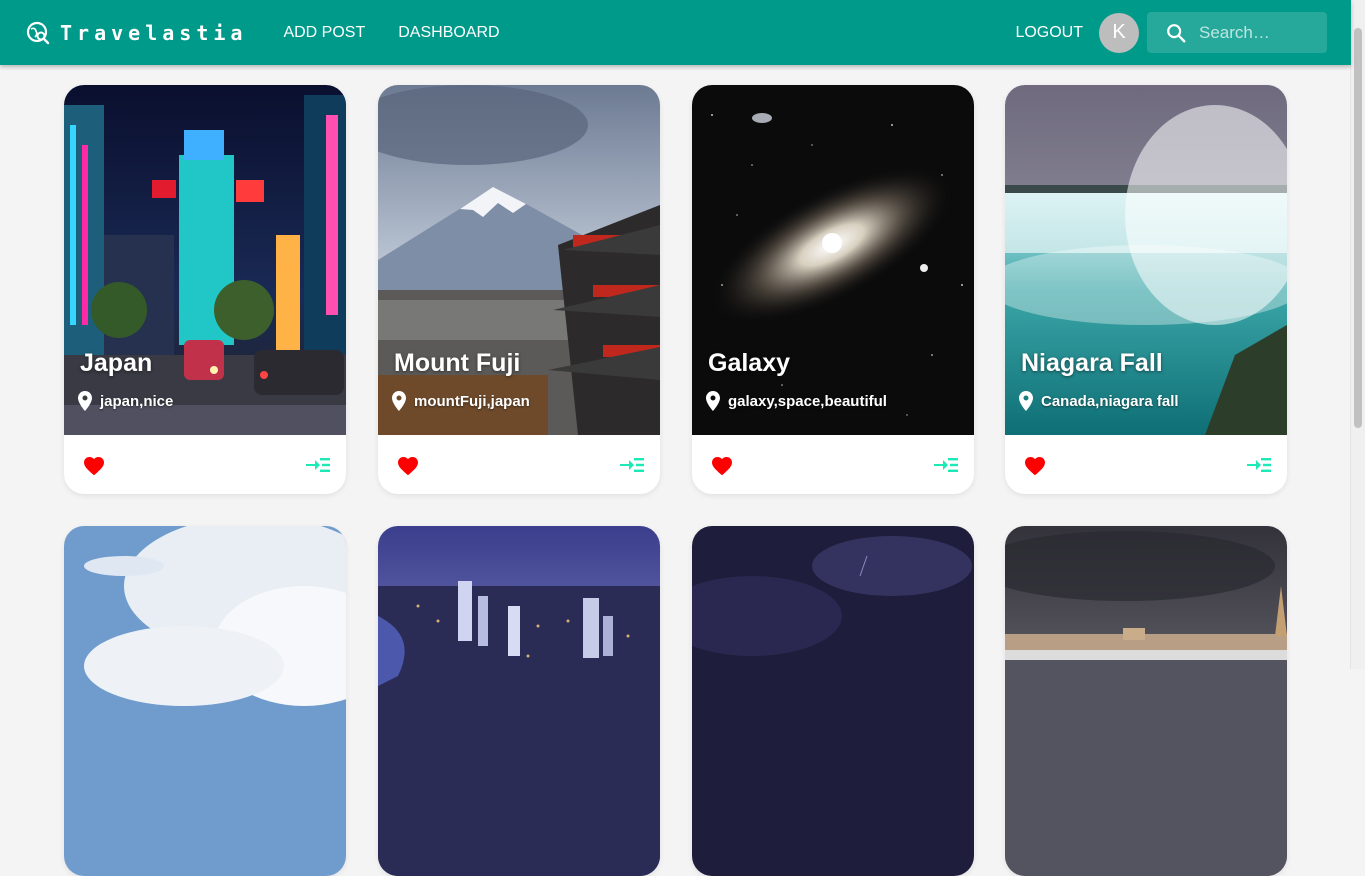 The width and height of the screenshot is (1365, 876). Describe the element at coordinates (116, 363) in the screenshot. I see `post-title: Japan` at that location.